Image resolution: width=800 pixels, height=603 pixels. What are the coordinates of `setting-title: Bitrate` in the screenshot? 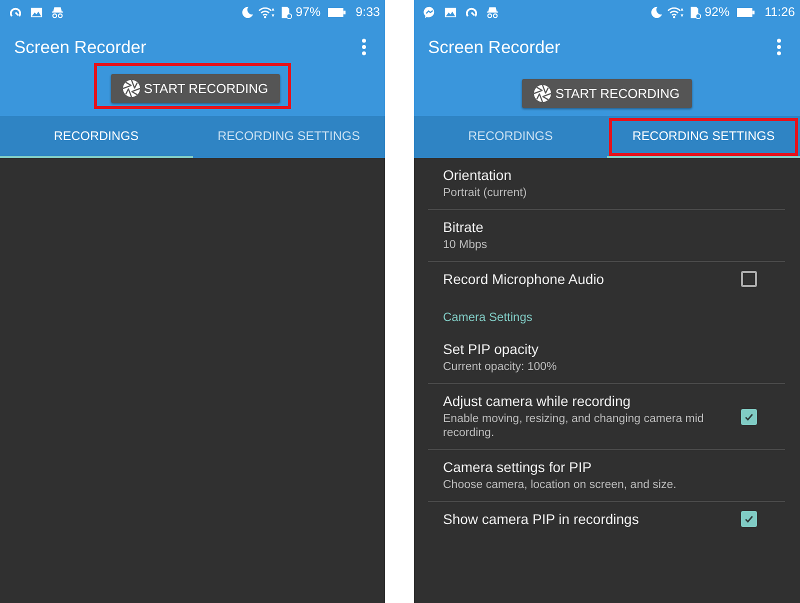 It's located at (463, 227).